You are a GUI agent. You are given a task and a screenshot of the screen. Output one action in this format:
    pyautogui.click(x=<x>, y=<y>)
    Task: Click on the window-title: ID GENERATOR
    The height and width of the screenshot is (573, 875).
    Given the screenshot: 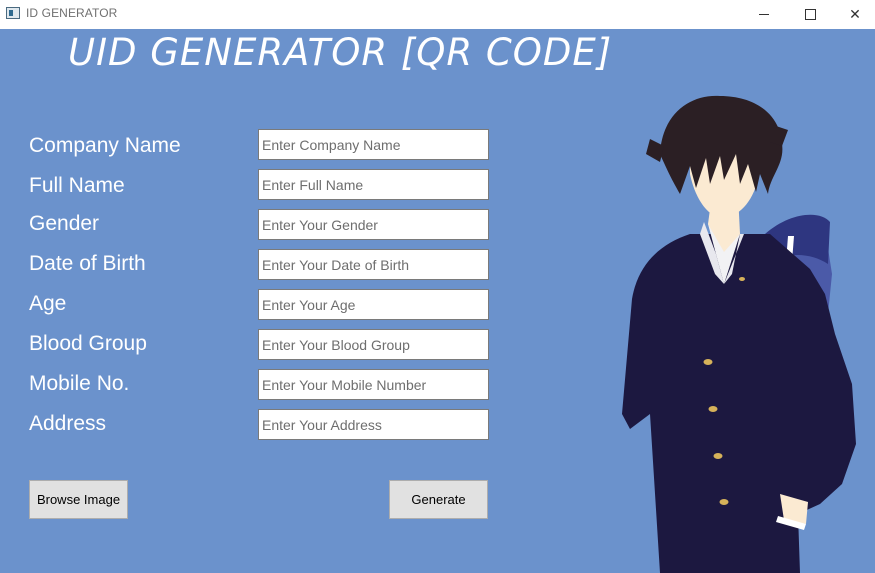 What is the action you would take?
    pyautogui.click(x=72, y=13)
    